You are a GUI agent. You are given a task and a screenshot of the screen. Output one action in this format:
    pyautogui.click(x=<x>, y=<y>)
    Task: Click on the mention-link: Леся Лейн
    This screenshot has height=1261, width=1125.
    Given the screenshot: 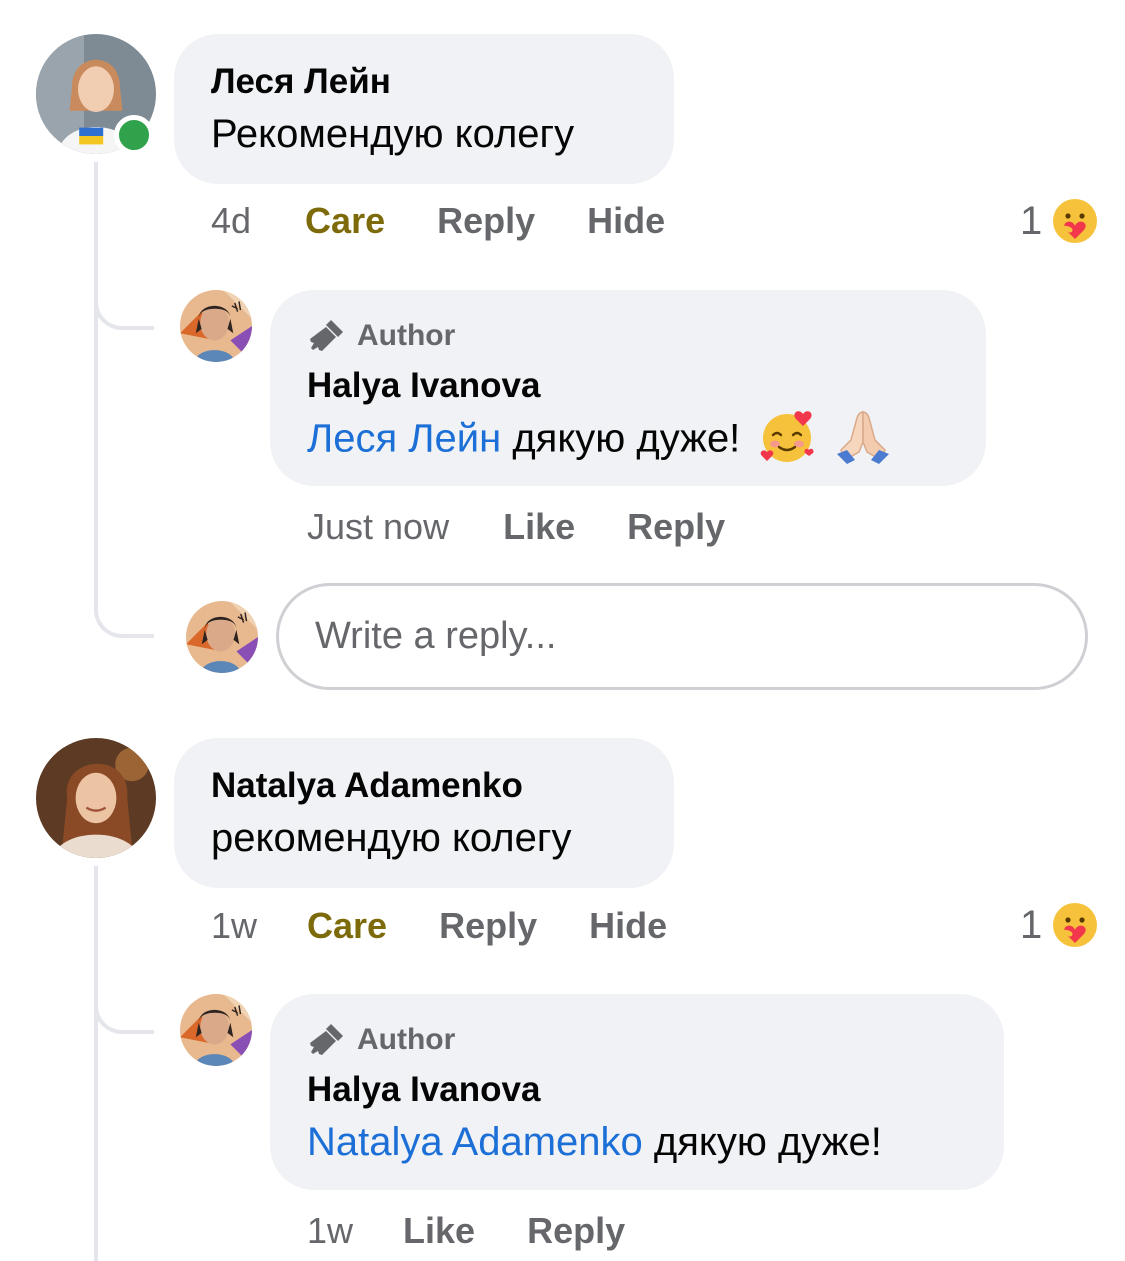 What is the action you would take?
    pyautogui.click(x=404, y=439)
    